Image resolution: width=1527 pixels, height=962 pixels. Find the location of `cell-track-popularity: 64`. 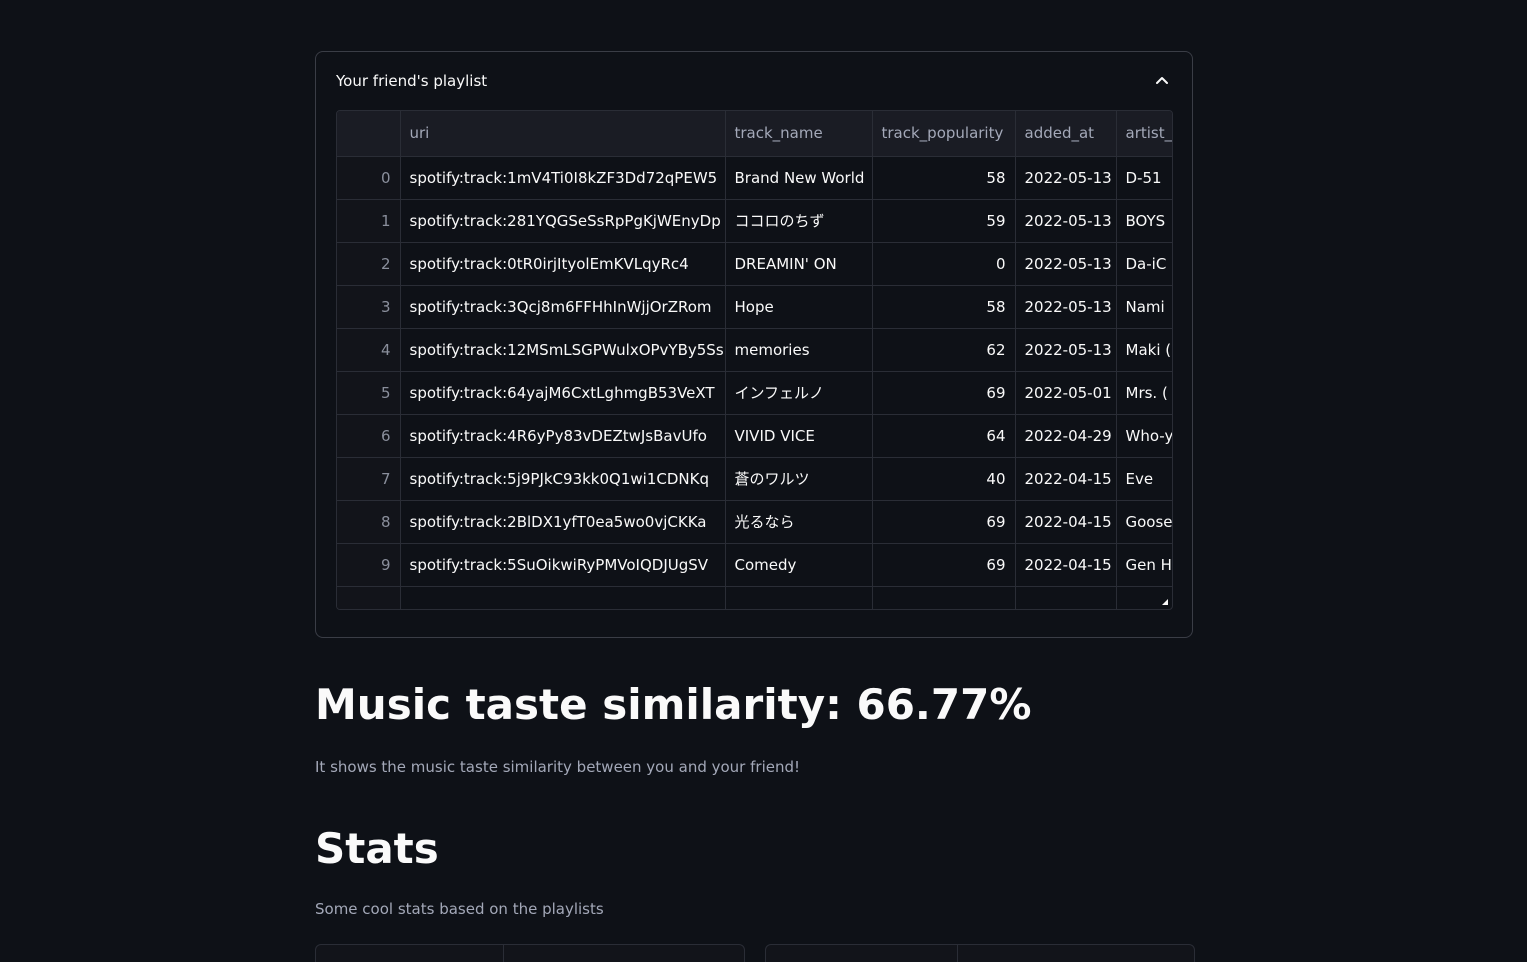

cell-track-popularity: 64 is located at coordinates (944, 436).